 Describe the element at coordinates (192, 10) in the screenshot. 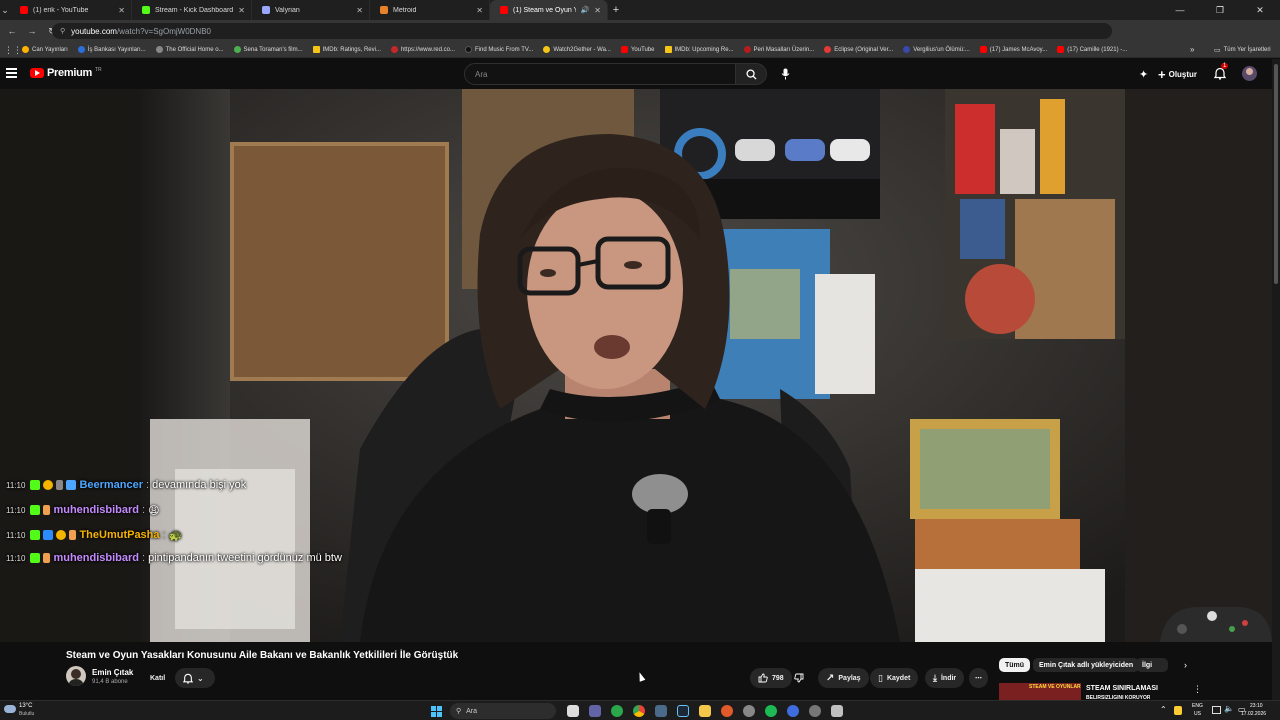

I see `tab-kick-dashboard: Stream - Kick Dashboard ✕` at that location.